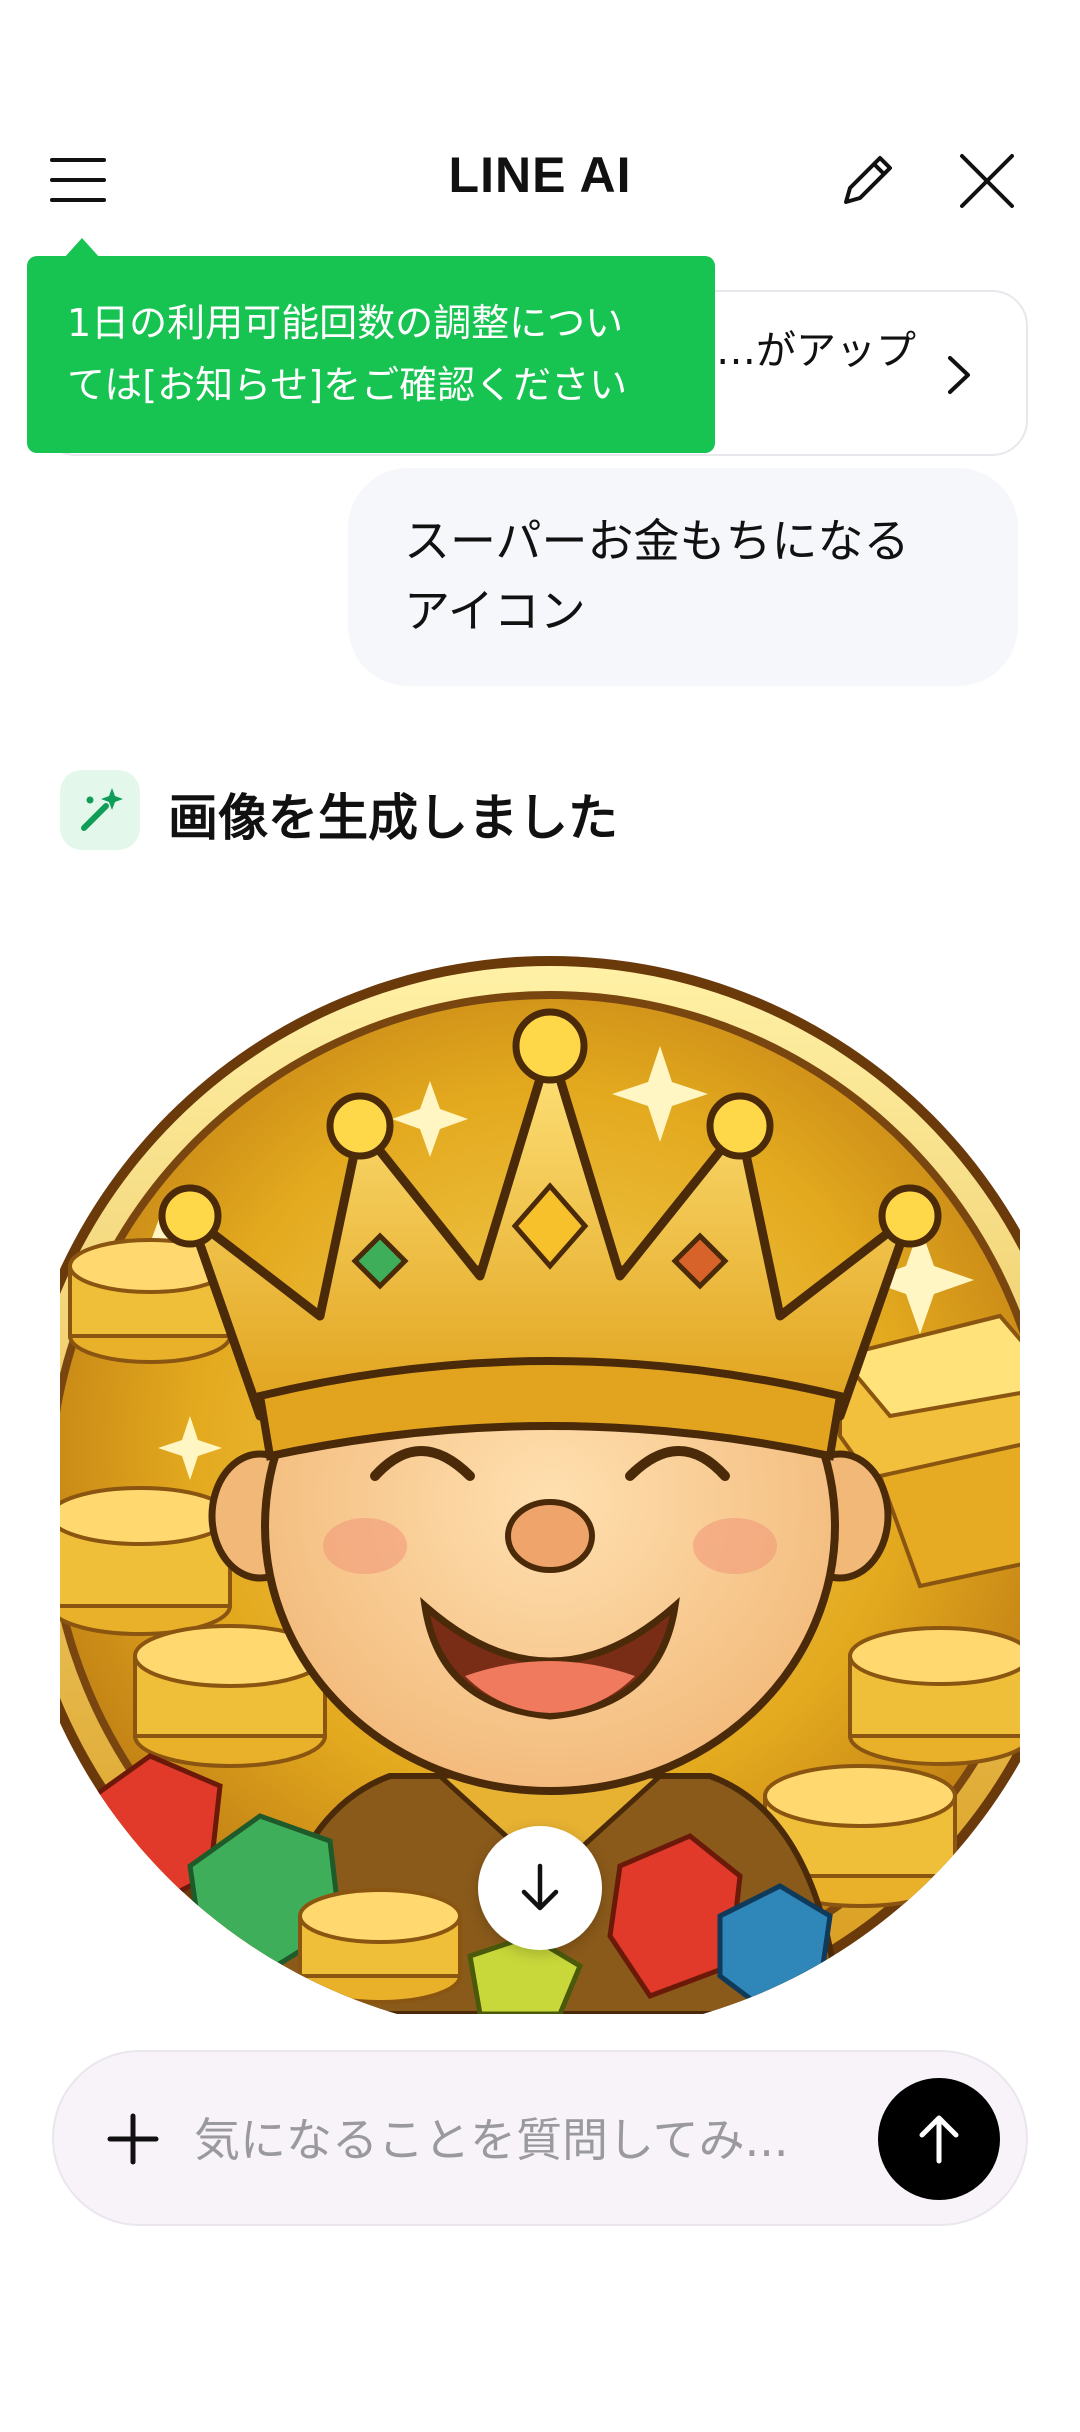  I want to click on send-button, so click(939, 2139).